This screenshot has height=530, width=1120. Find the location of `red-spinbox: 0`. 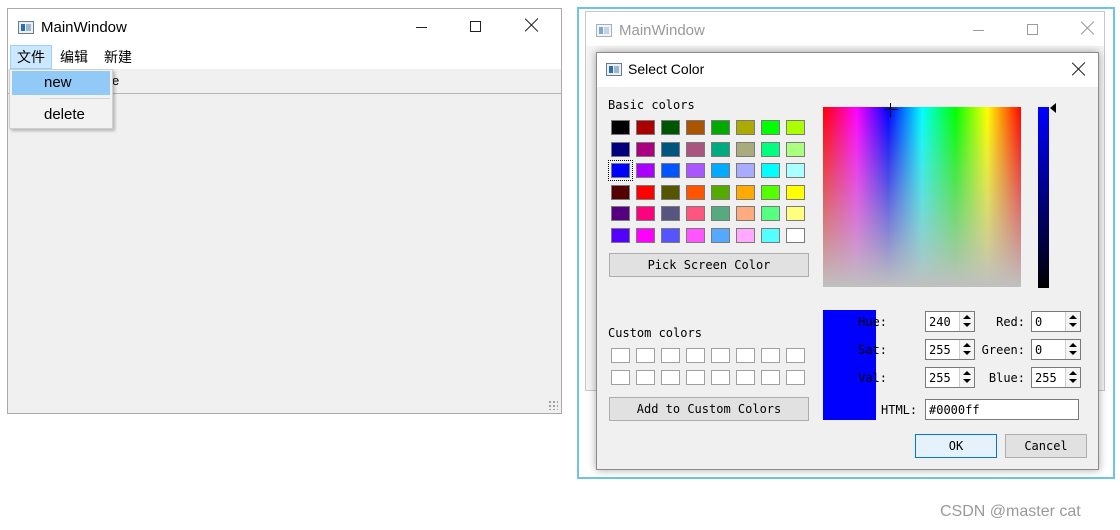

red-spinbox: 0 is located at coordinates (1056, 321).